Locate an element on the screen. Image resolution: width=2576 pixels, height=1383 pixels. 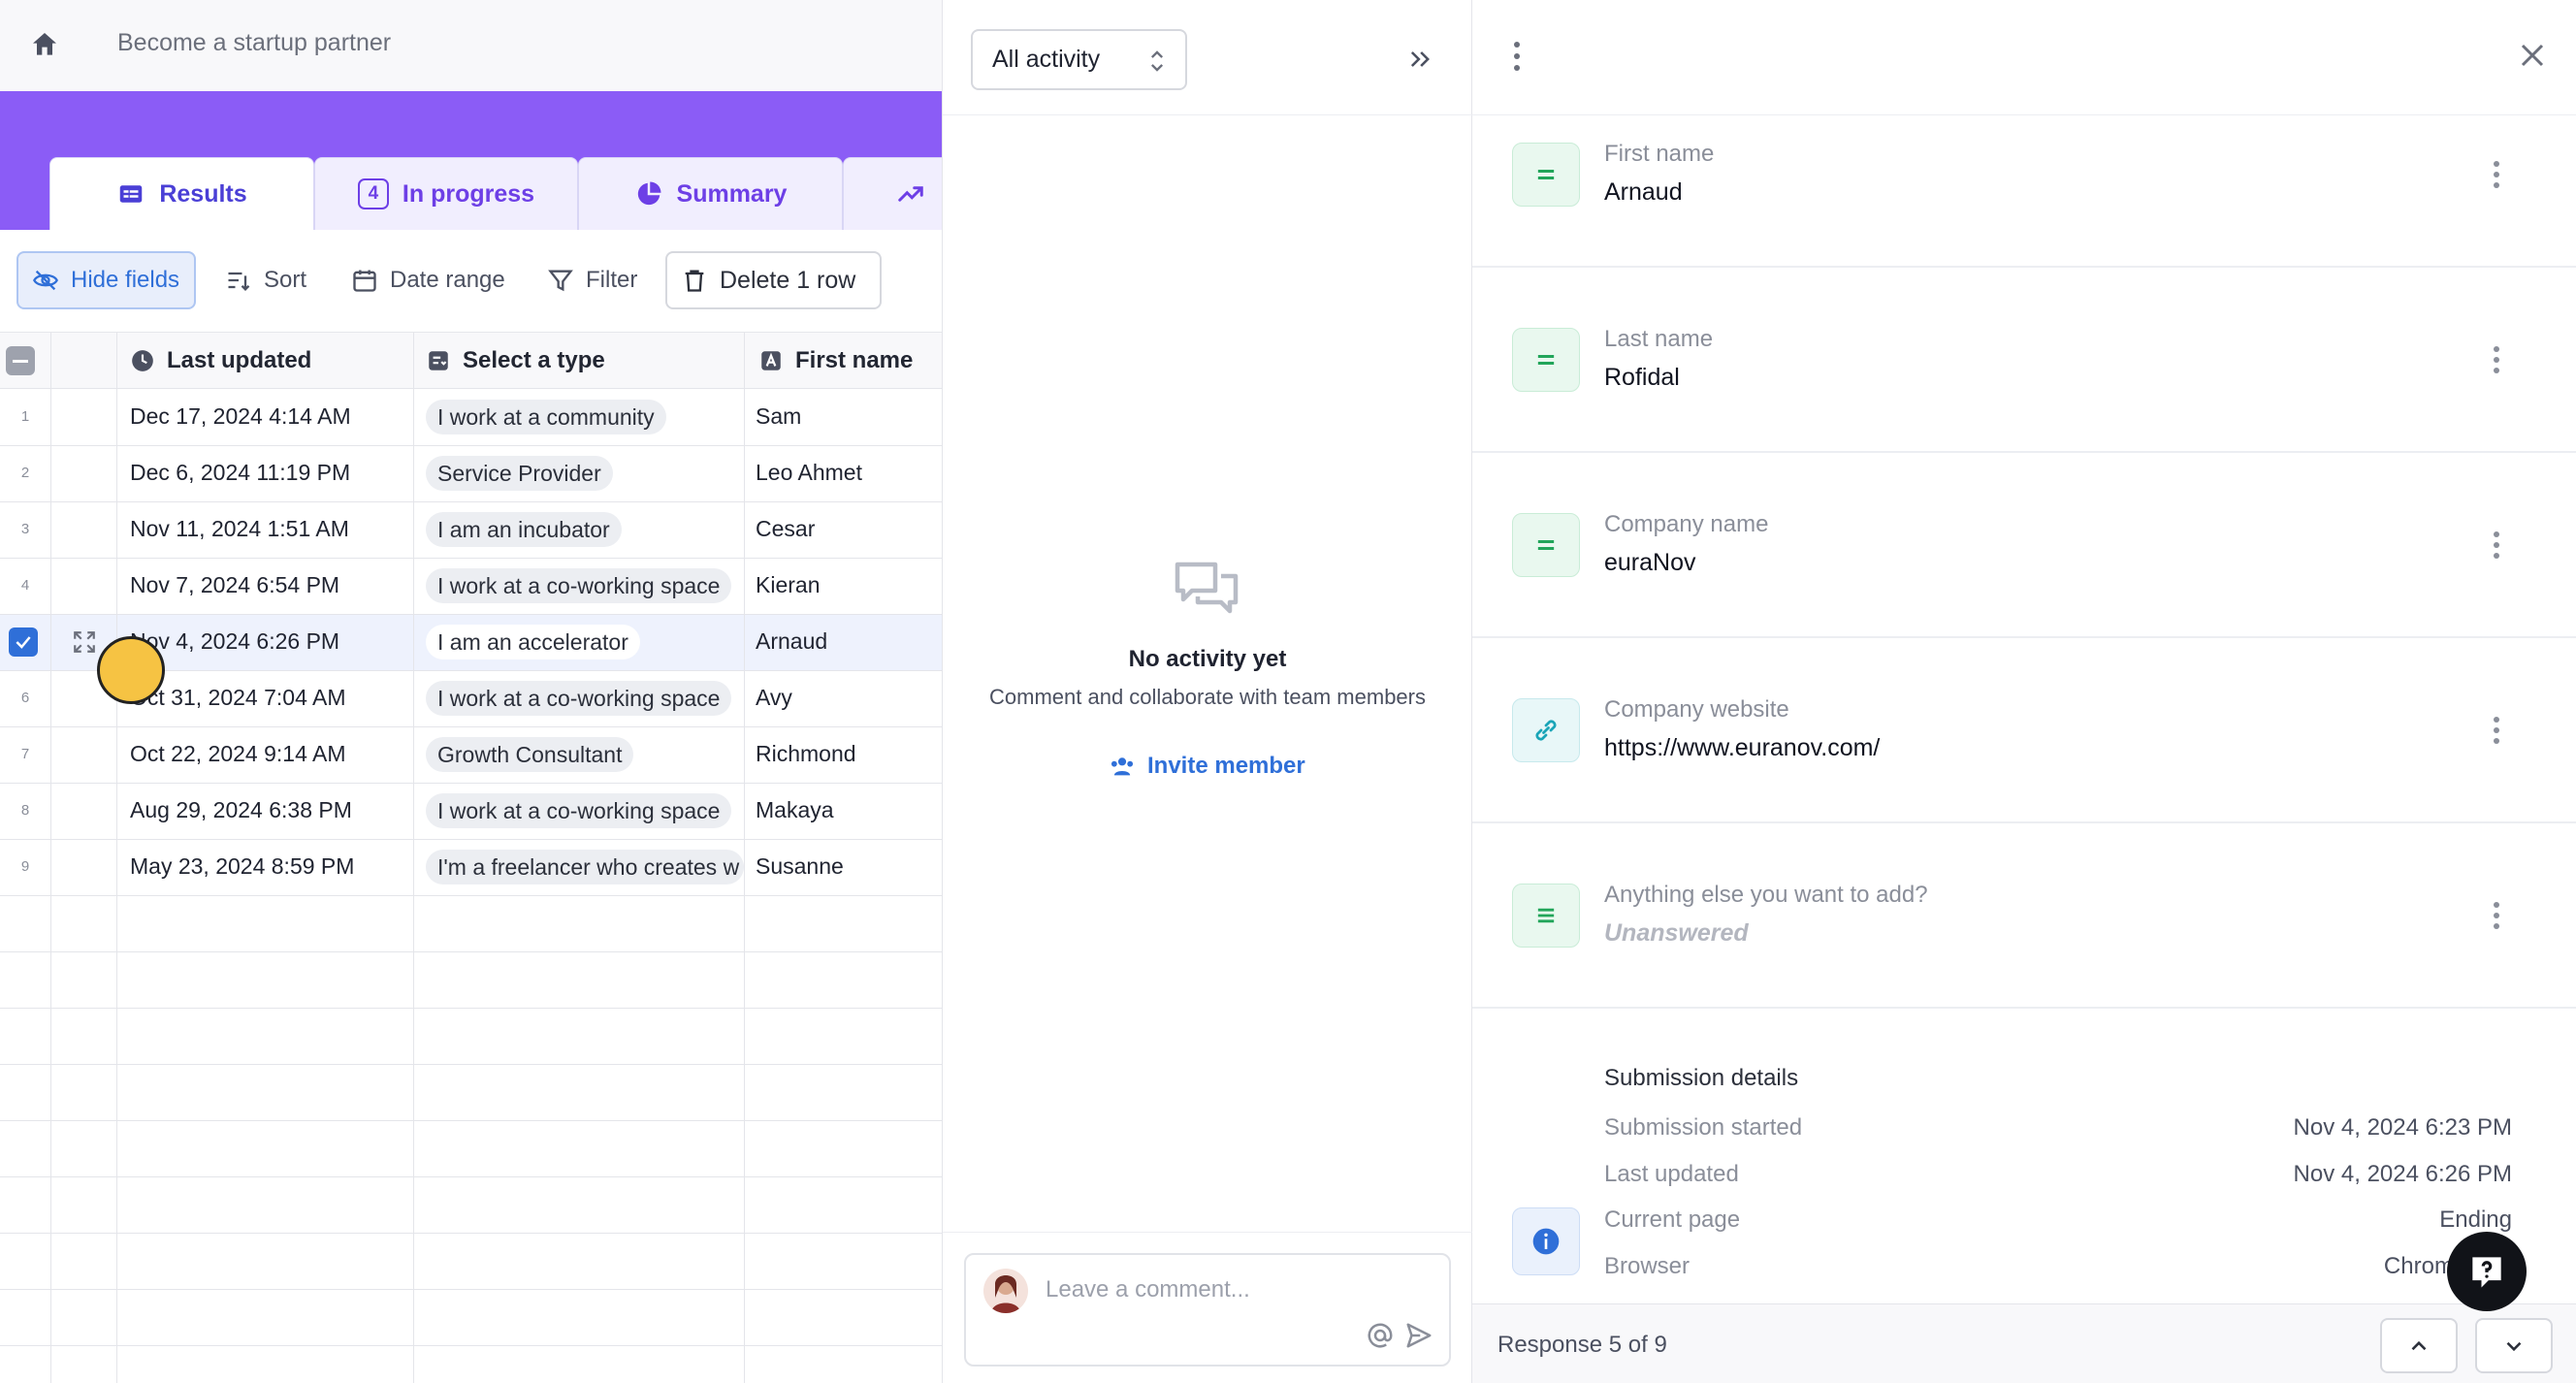
column-header-label: First name is located at coordinates (854, 360).